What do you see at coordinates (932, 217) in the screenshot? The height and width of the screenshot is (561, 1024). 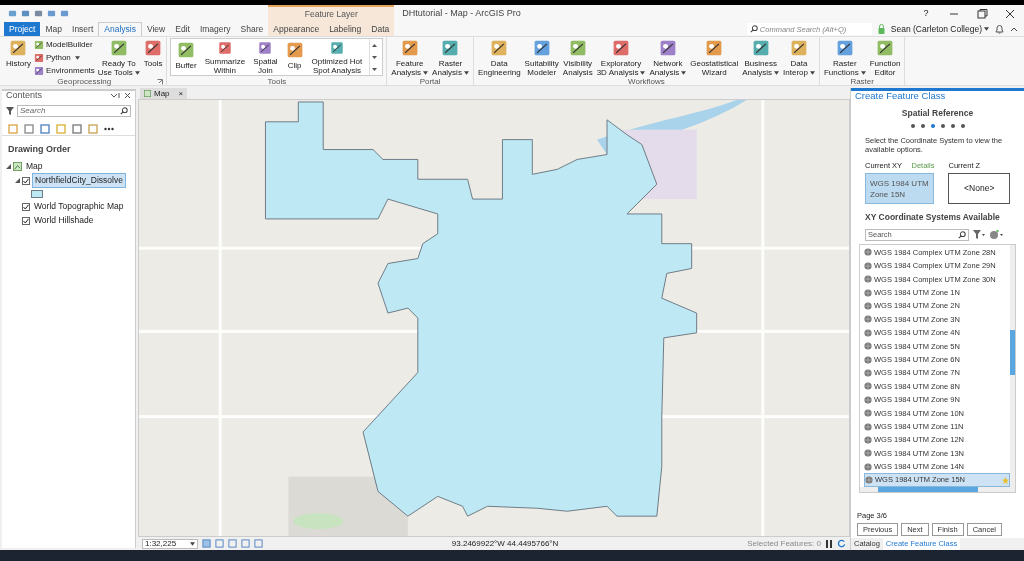 I see `section-heading: XY Coordinate Systems Available` at bounding box center [932, 217].